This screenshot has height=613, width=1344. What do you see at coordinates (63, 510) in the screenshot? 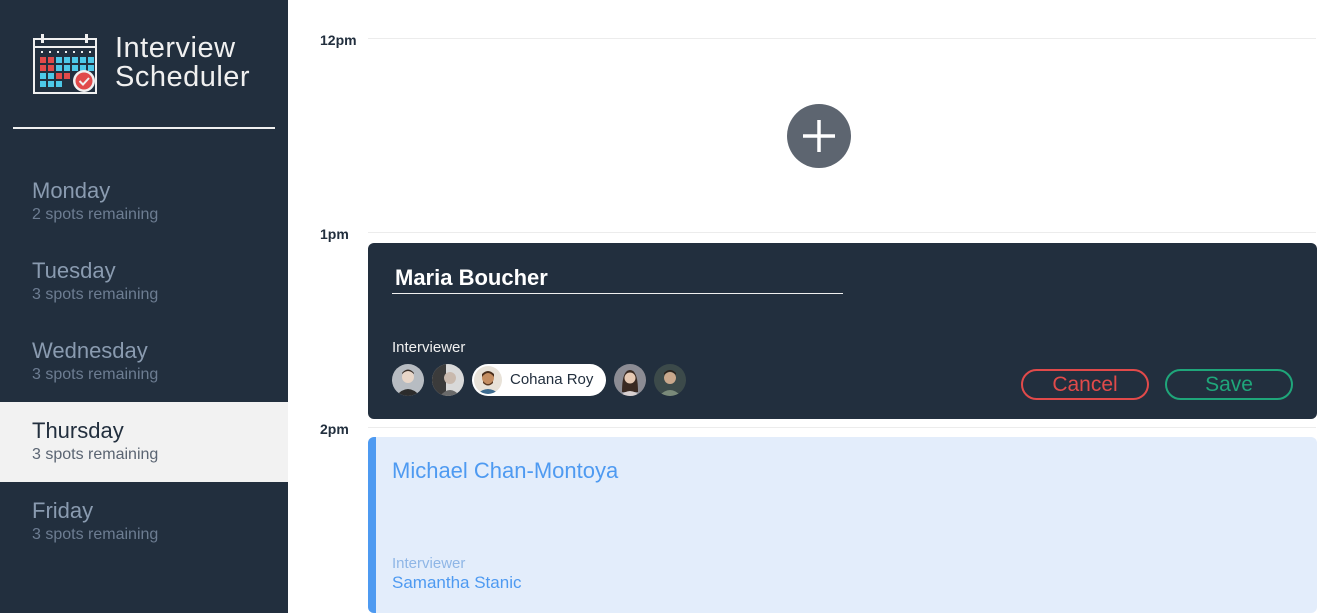
I see `day-name: Friday` at bounding box center [63, 510].